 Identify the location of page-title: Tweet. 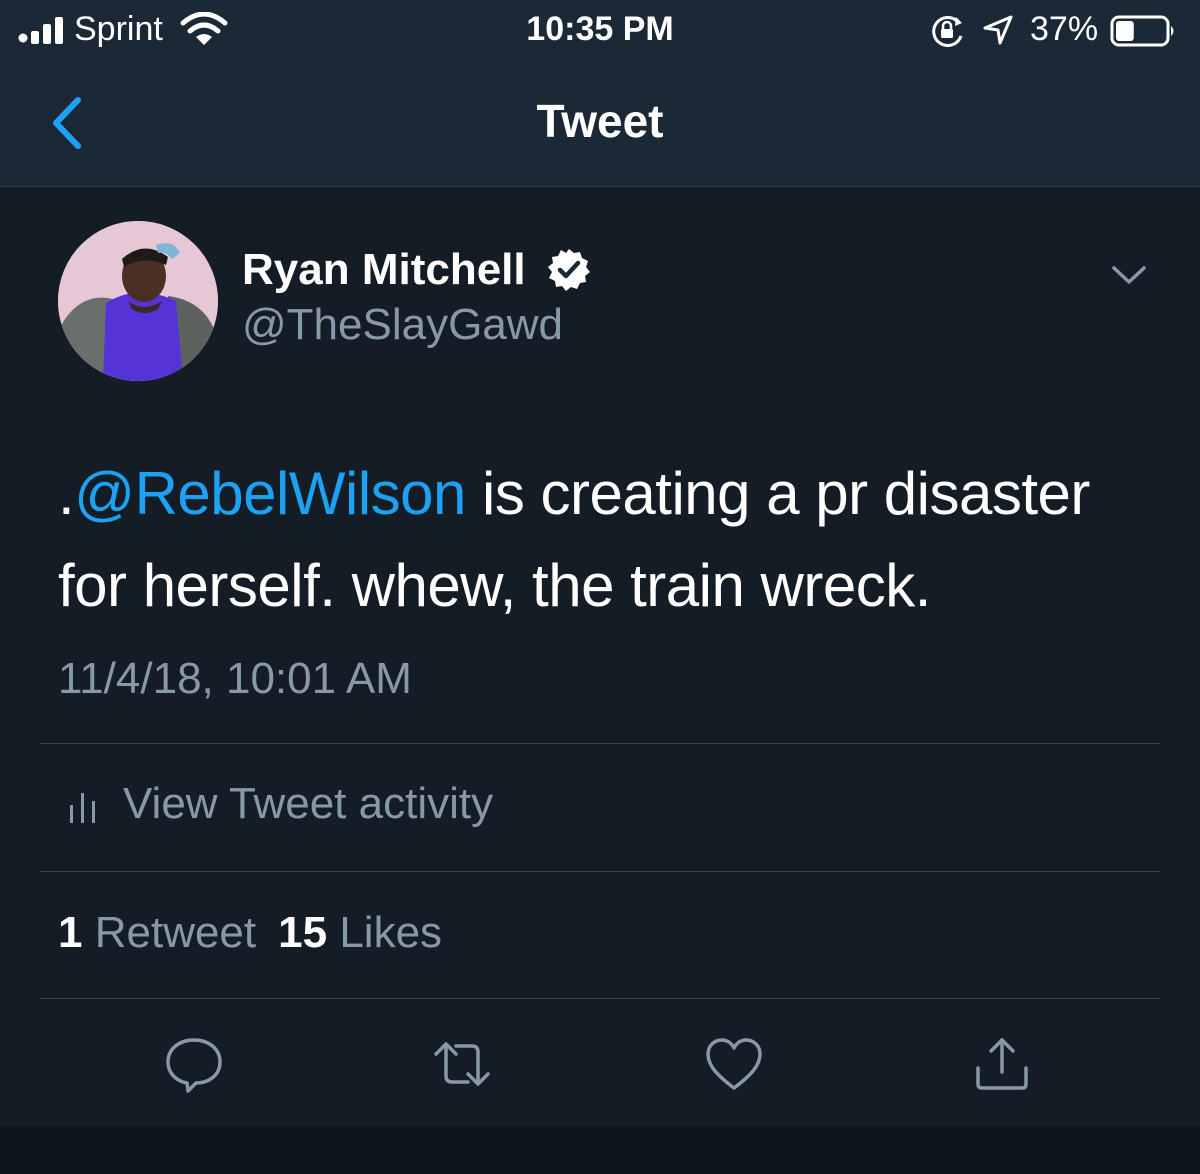
(600, 121).